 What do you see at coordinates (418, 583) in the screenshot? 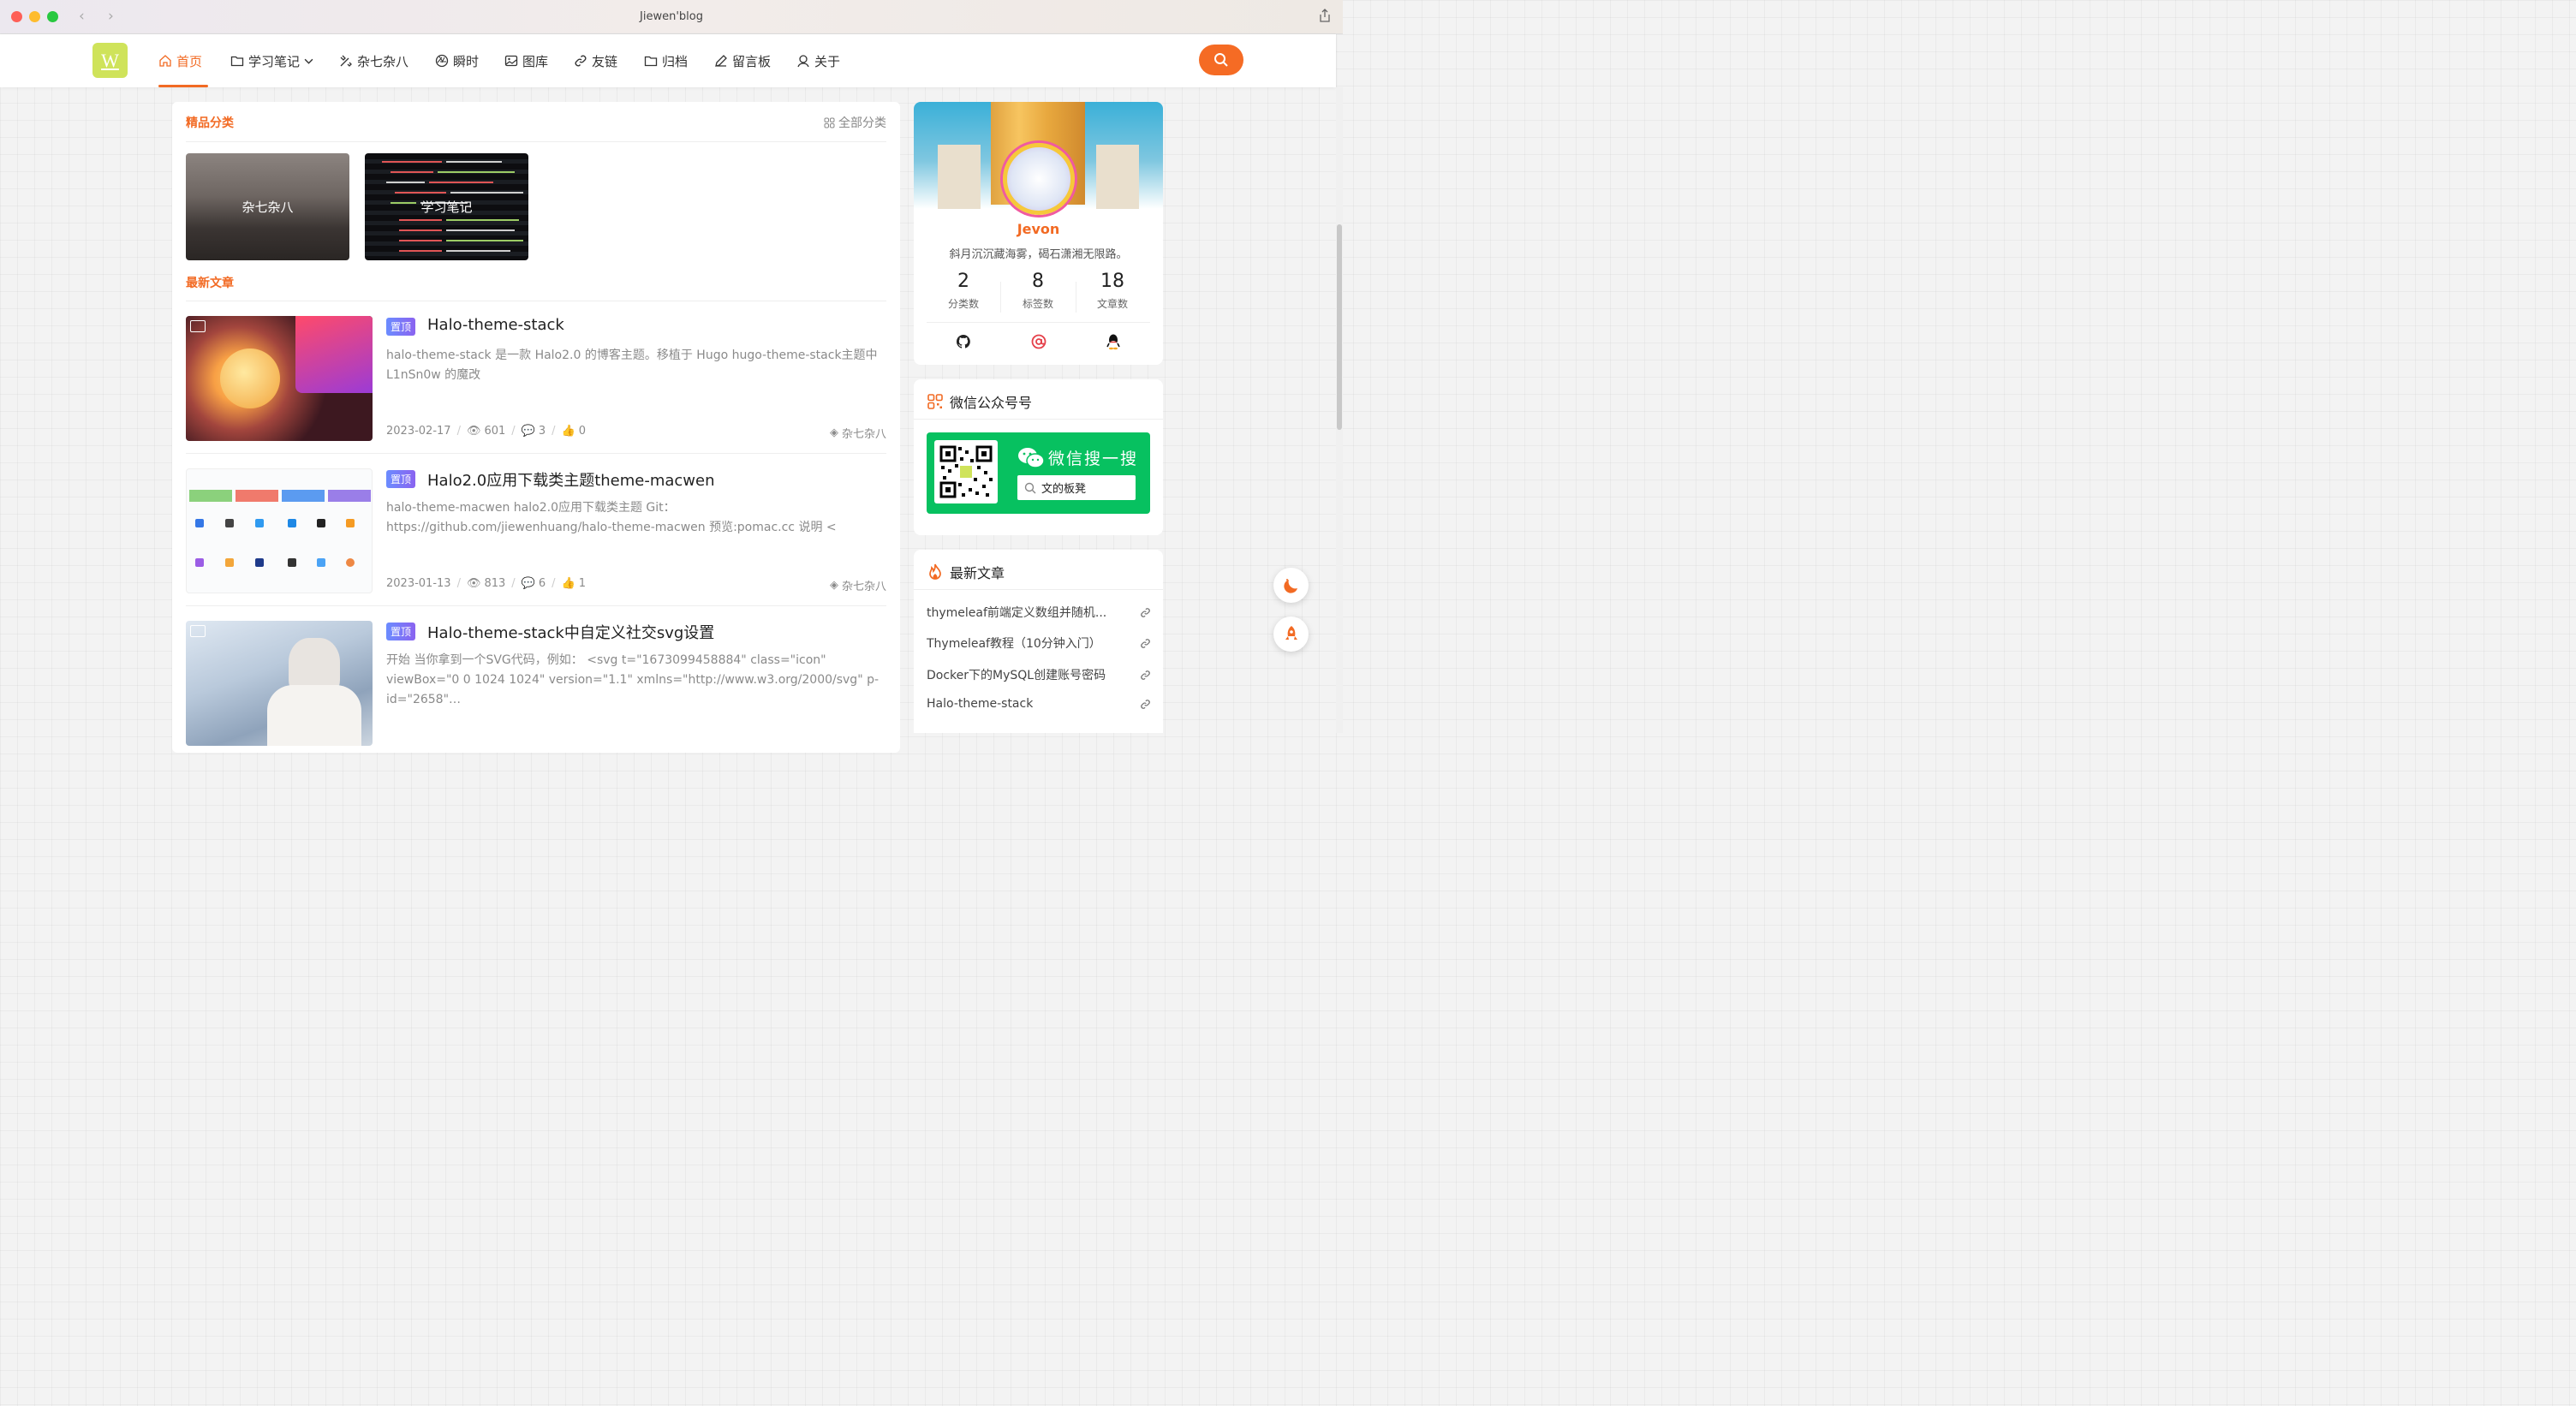
I see `article-date: 2023-01-13` at bounding box center [418, 583].